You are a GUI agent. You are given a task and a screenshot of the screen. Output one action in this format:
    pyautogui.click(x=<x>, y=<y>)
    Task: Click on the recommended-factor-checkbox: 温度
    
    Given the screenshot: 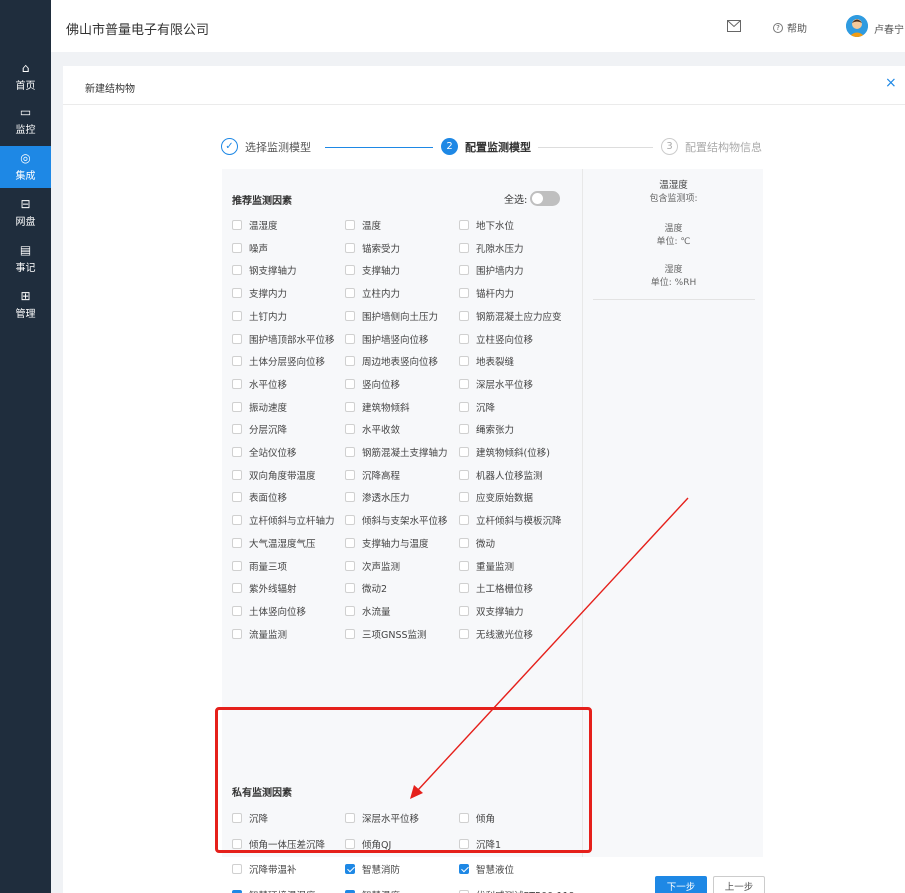 What is the action you would take?
    pyautogui.click(x=363, y=225)
    